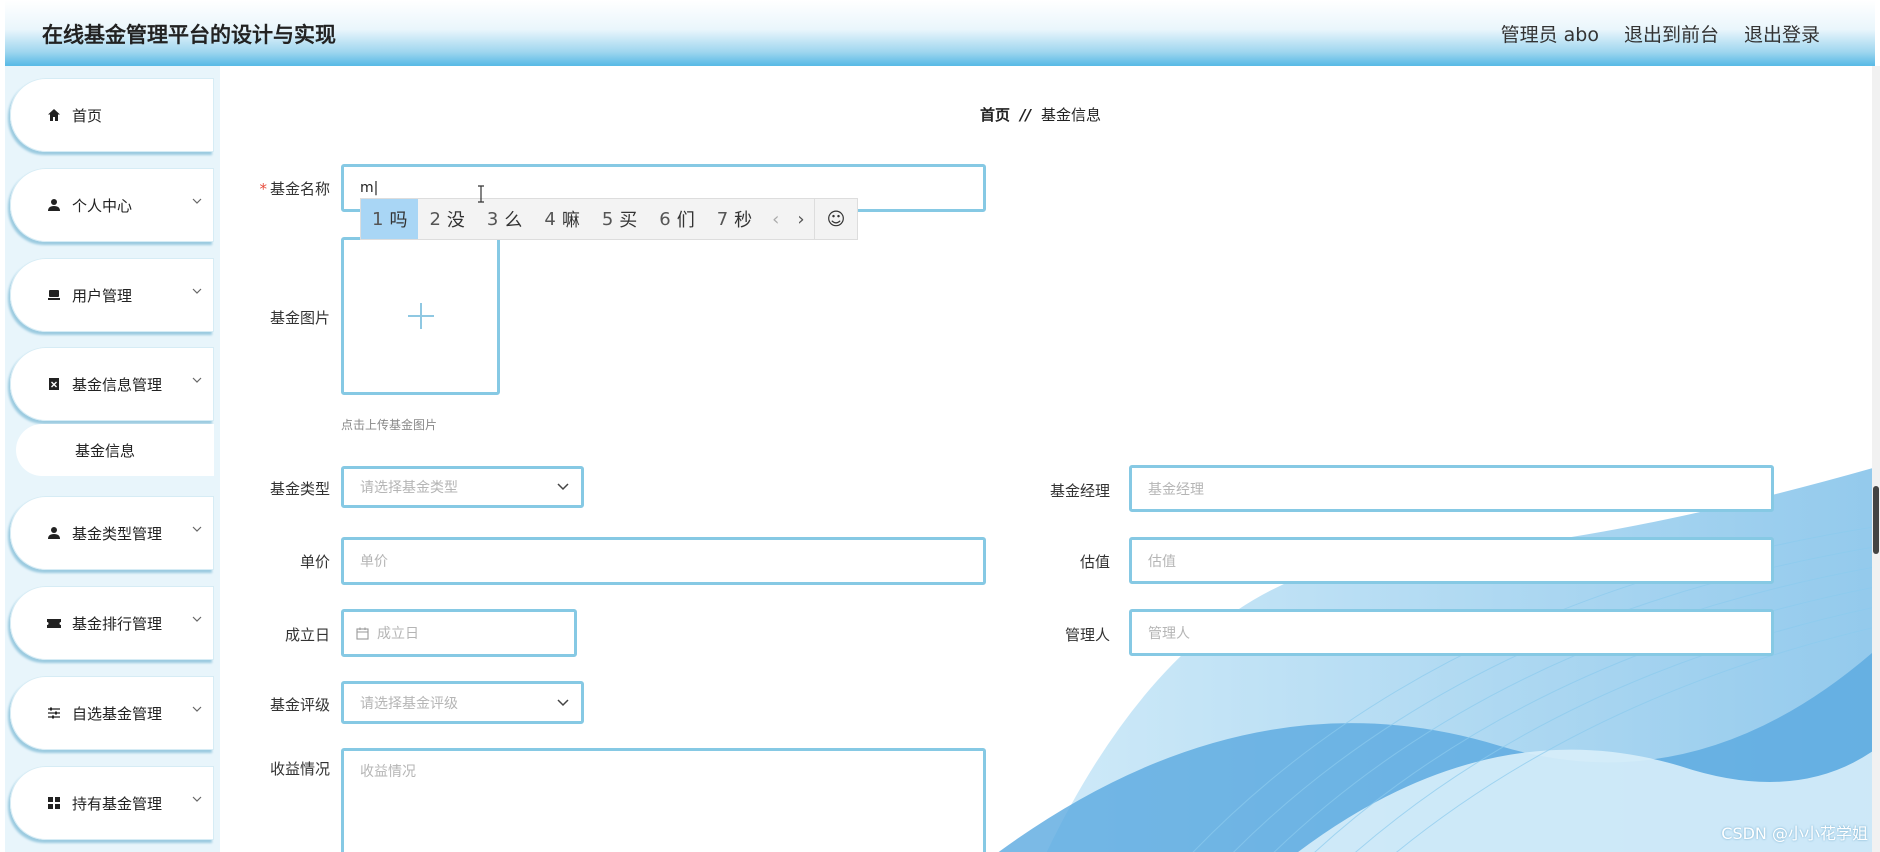 Image resolution: width=1880 pixels, height=852 pixels. I want to click on valuation-input: 估值, so click(1451, 560).